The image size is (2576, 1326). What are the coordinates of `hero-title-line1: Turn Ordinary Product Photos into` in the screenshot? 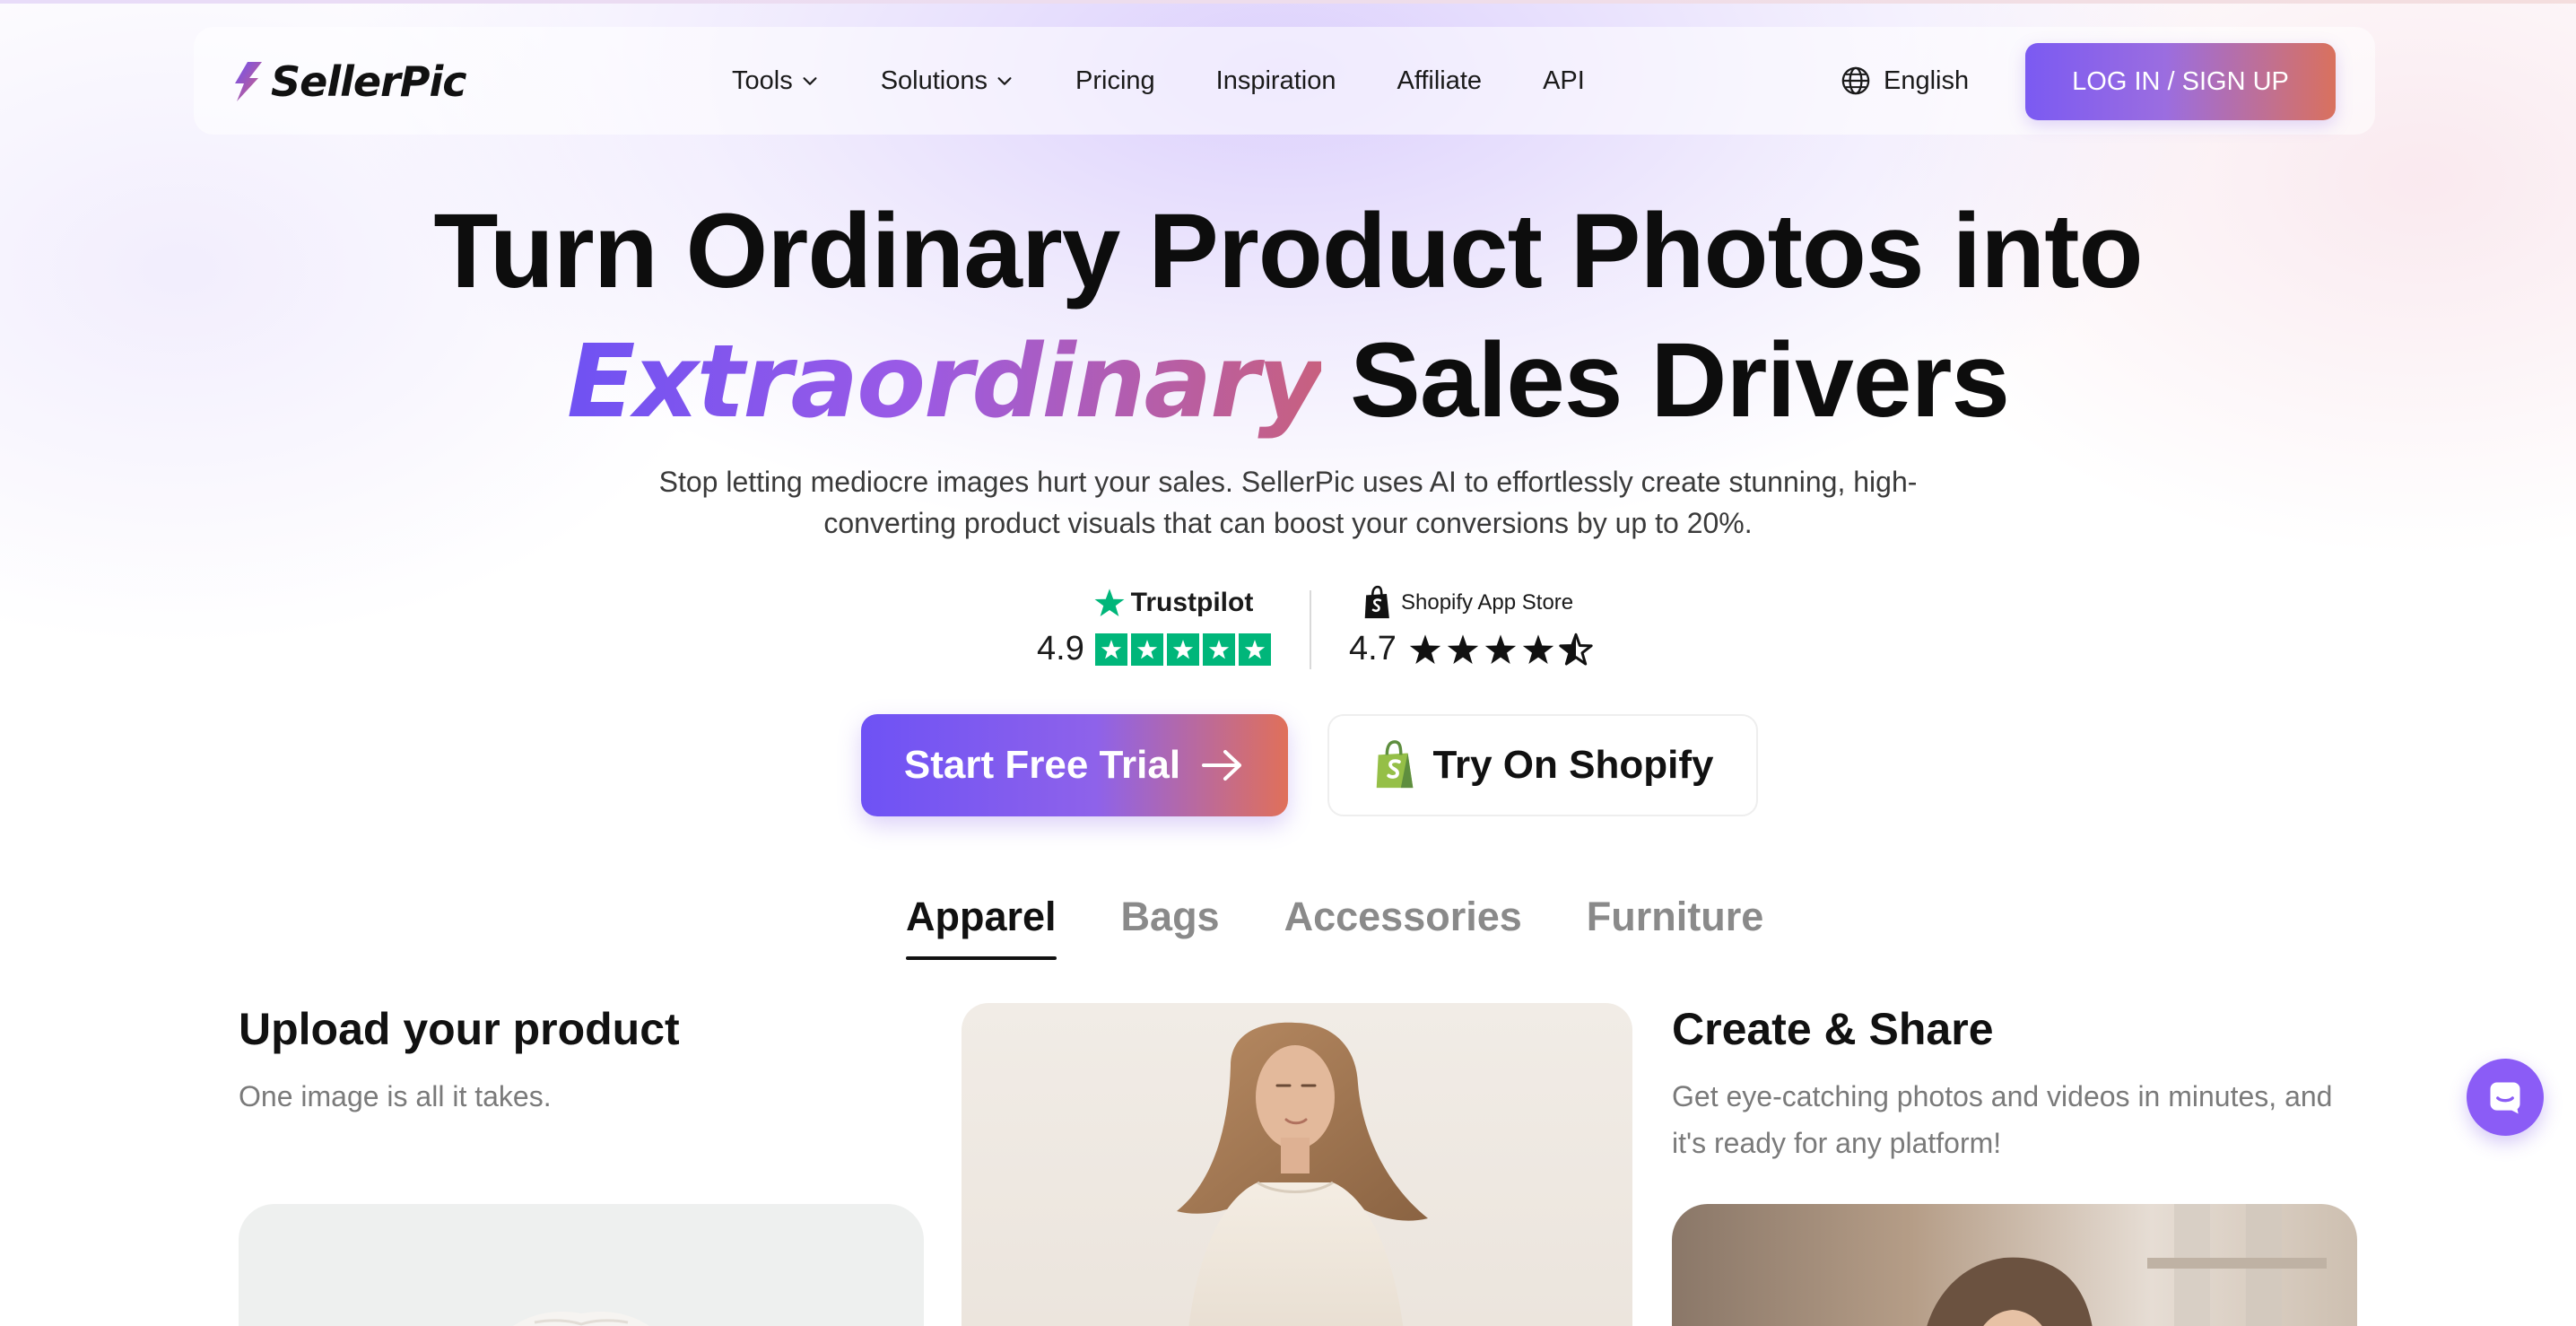 It's located at (1288, 251).